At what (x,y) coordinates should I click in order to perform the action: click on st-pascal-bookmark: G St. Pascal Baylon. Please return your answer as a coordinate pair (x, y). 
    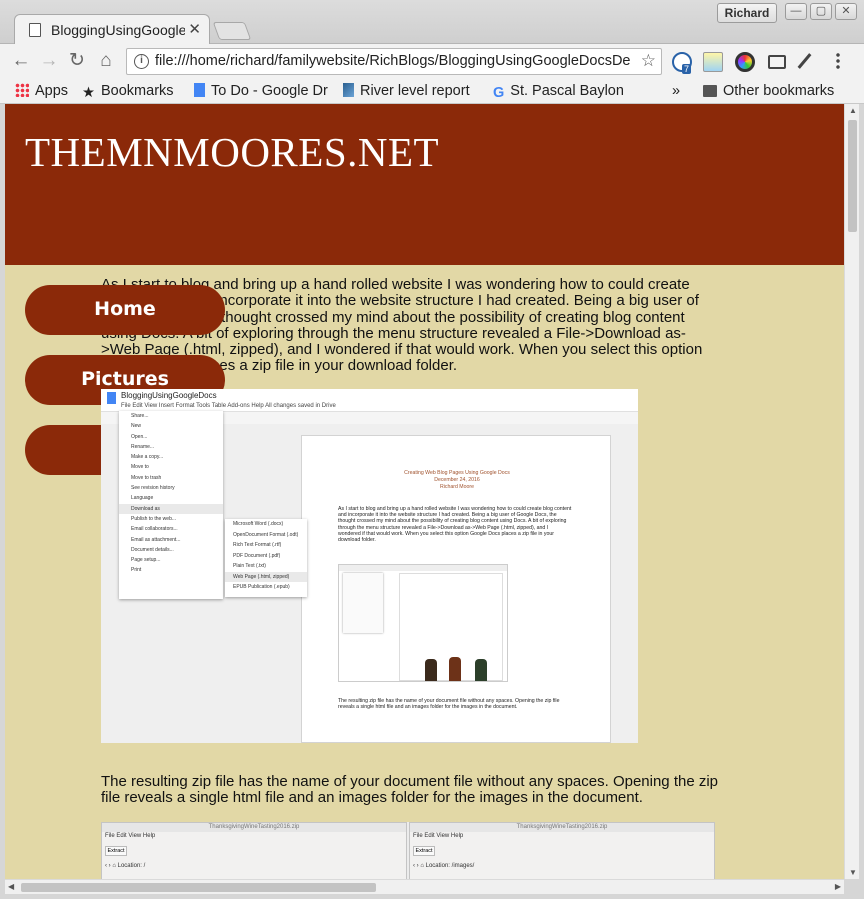
    Looking at the image, I should click on (563, 91).